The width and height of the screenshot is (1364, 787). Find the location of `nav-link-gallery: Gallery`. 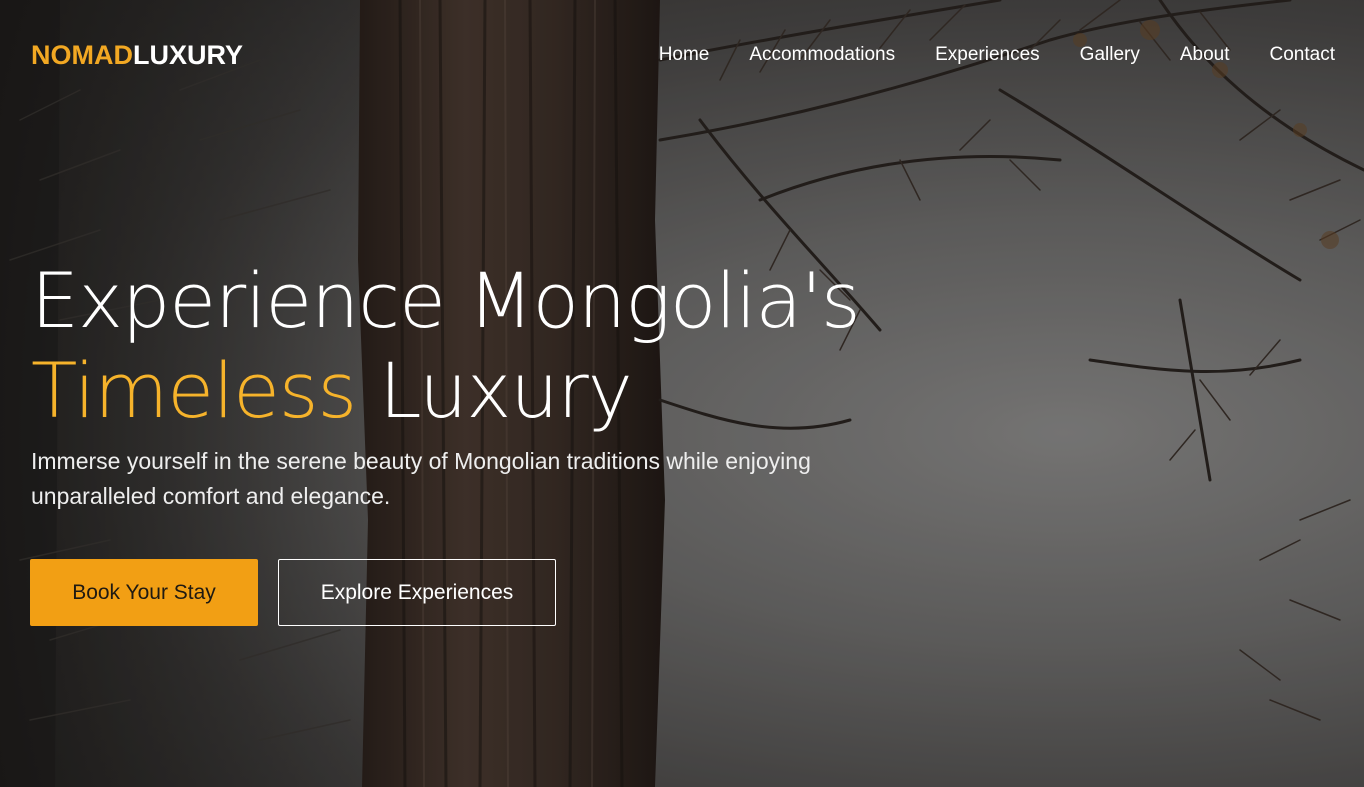

nav-link-gallery: Gallery is located at coordinates (1110, 55).